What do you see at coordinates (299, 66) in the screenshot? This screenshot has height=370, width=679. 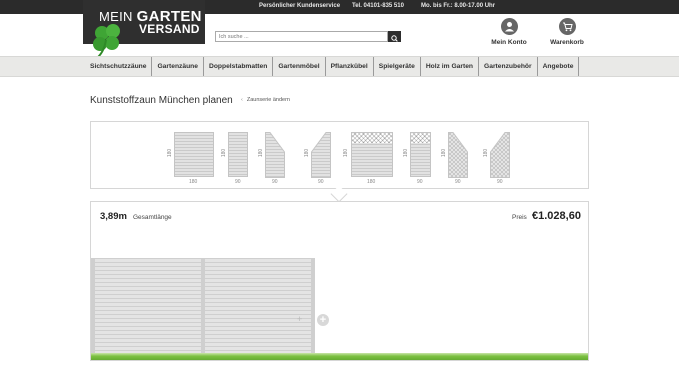 I see `nav-gartenmoebel: Gartenmöbel` at bounding box center [299, 66].